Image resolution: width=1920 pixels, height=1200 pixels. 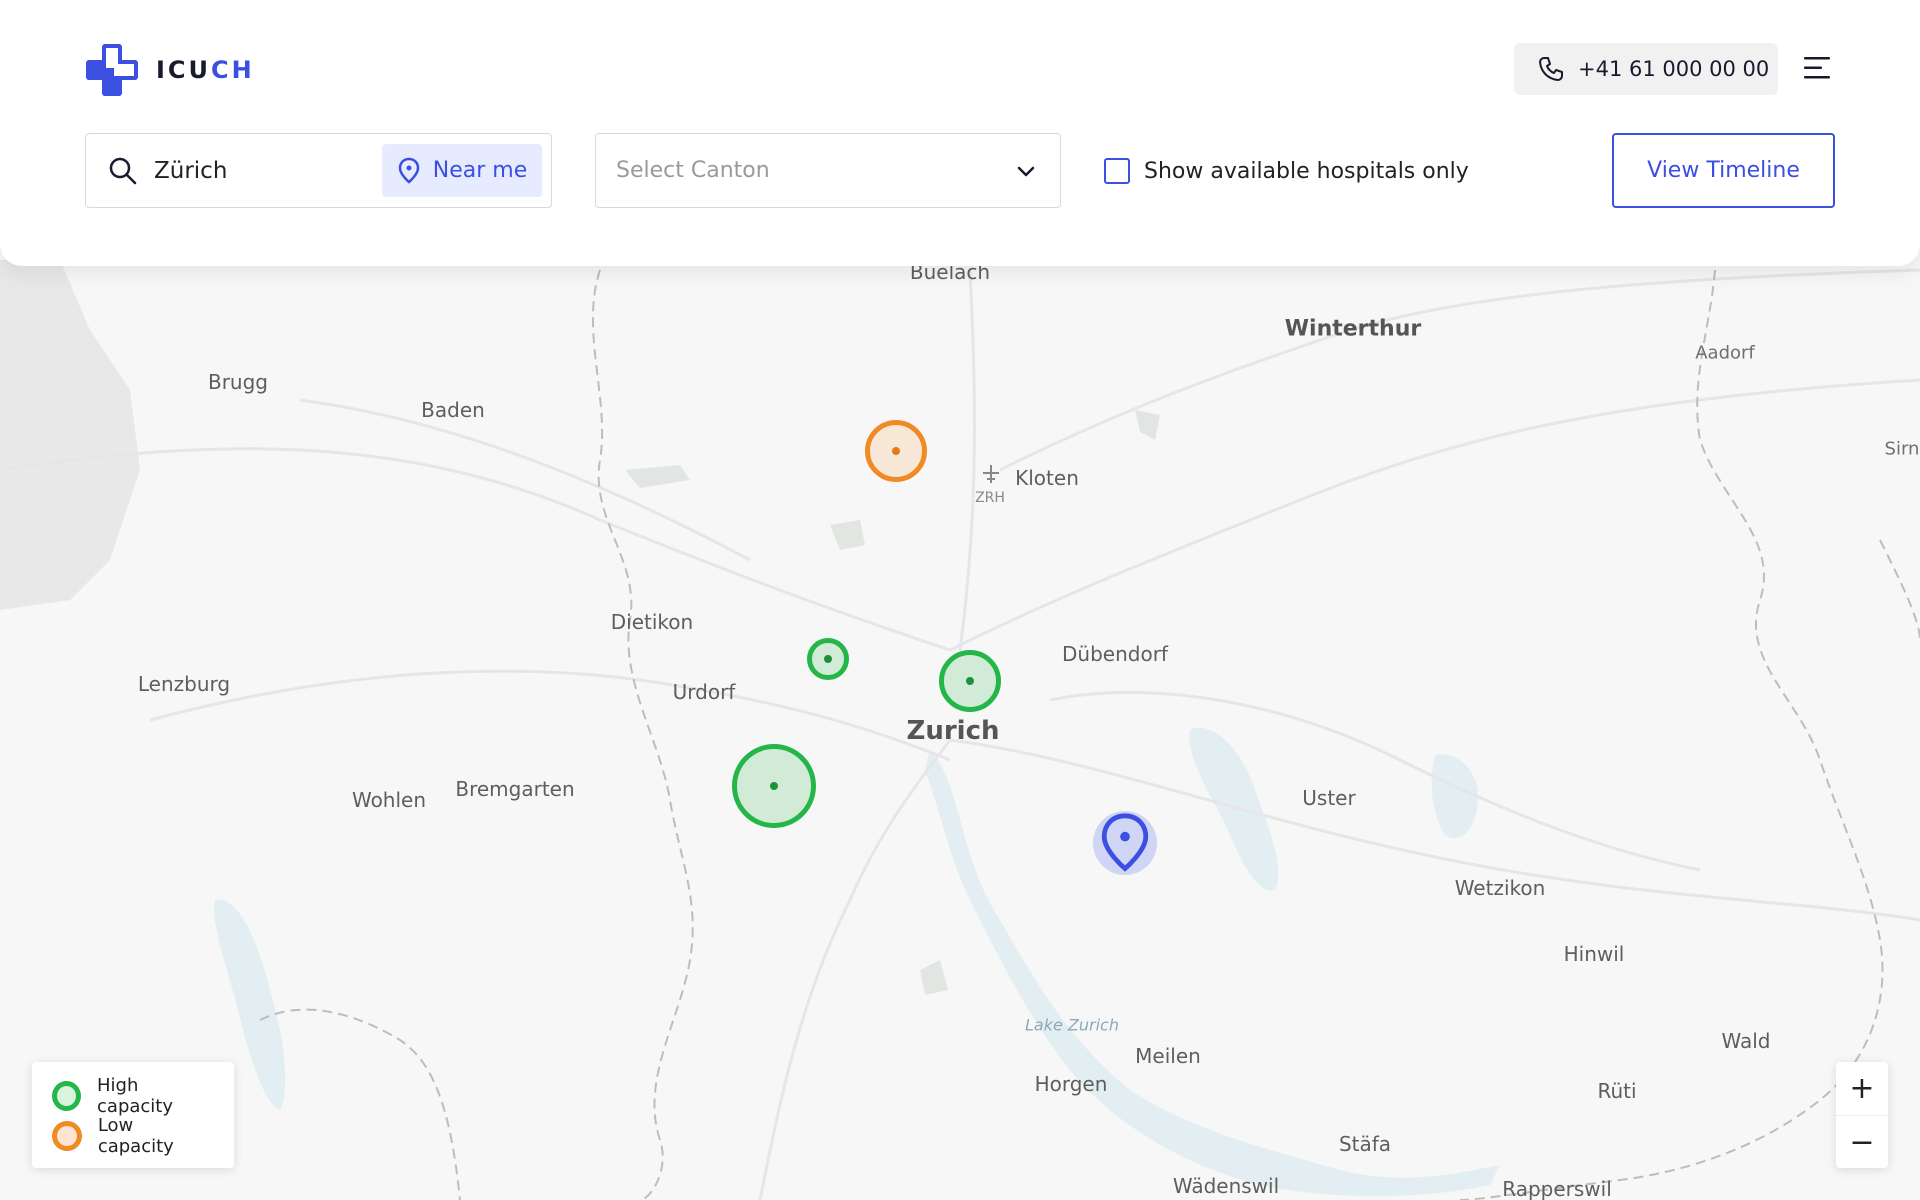 I want to click on view-timeline-button: View Timeline, so click(x=1723, y=170).